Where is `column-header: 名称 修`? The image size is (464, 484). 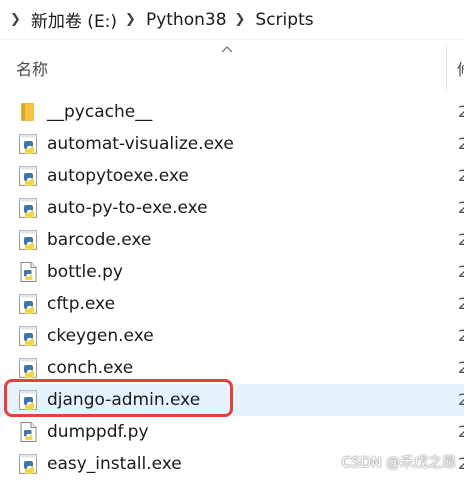
column-header: 名称 修 is located at coordinates (232, 68).